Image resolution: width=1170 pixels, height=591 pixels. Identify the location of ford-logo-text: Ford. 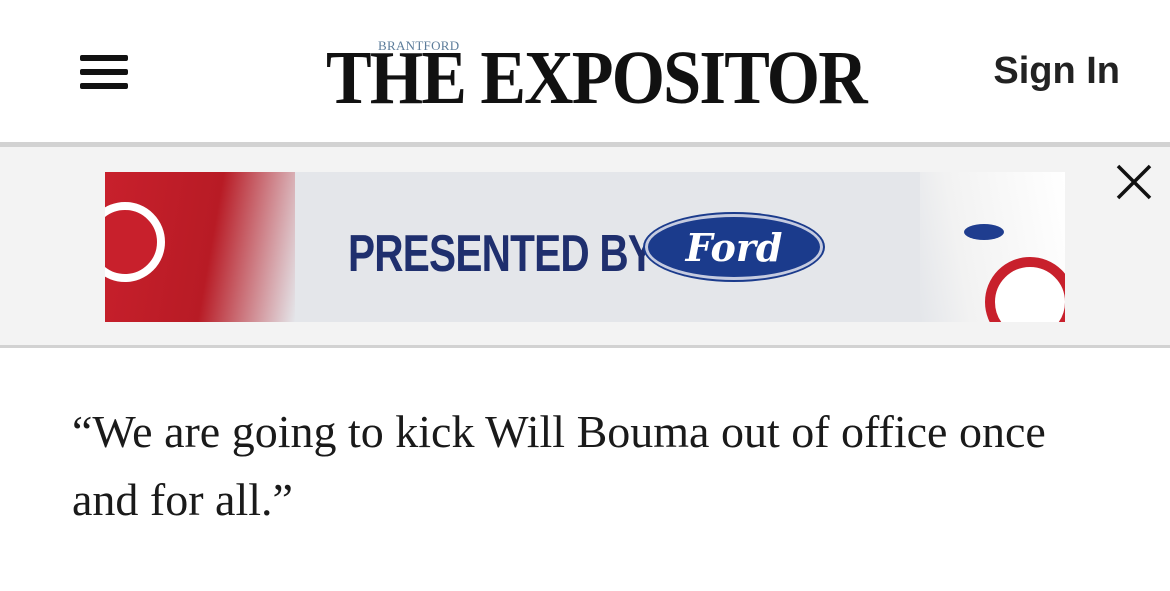
(734, 247).